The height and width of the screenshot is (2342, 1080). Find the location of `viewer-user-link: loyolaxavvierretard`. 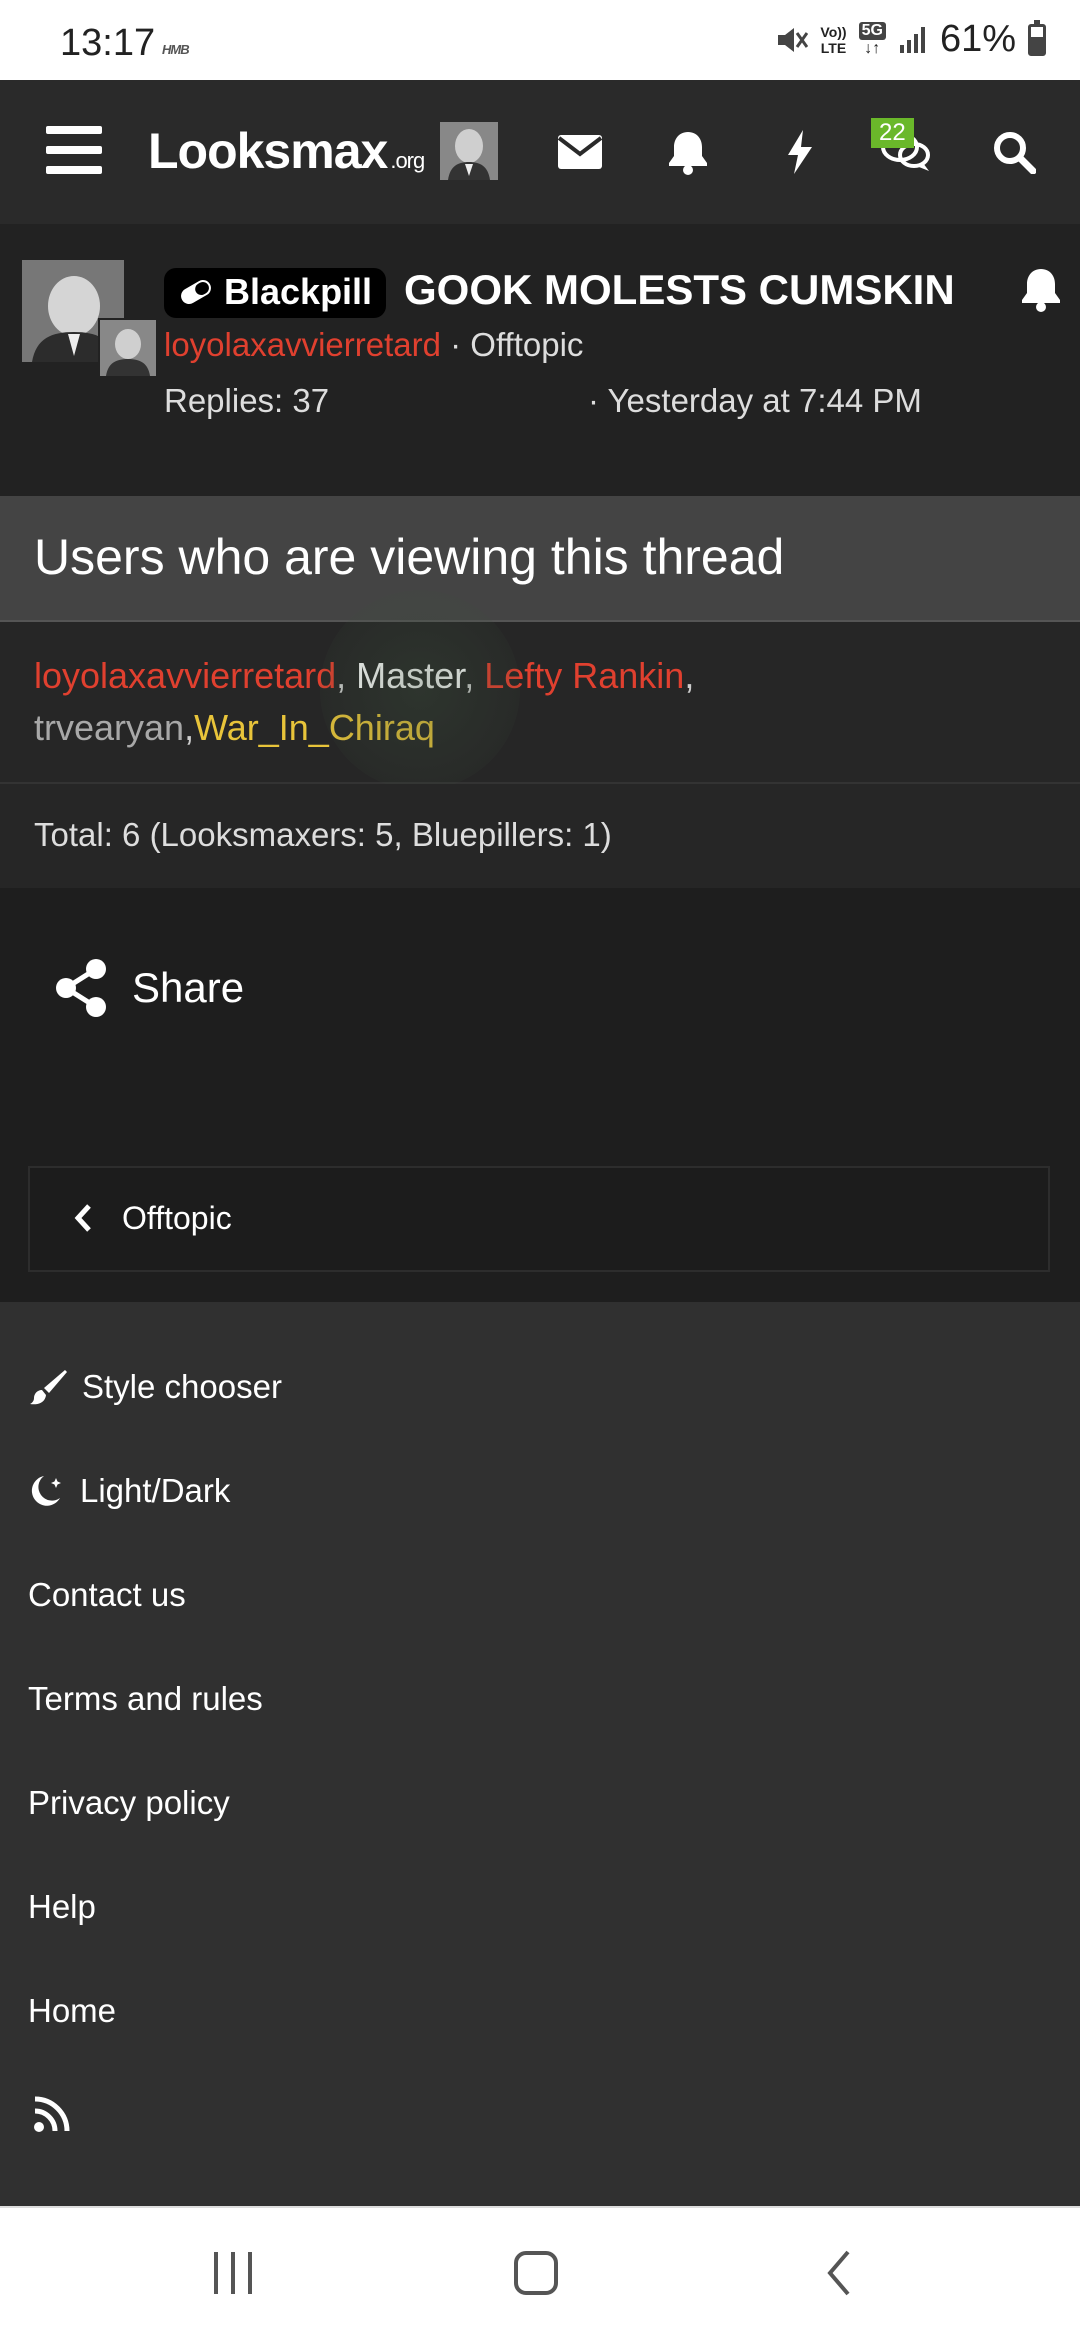

viewer-user-link: loyolaxavvierretard is located at coordinates (185, 675).